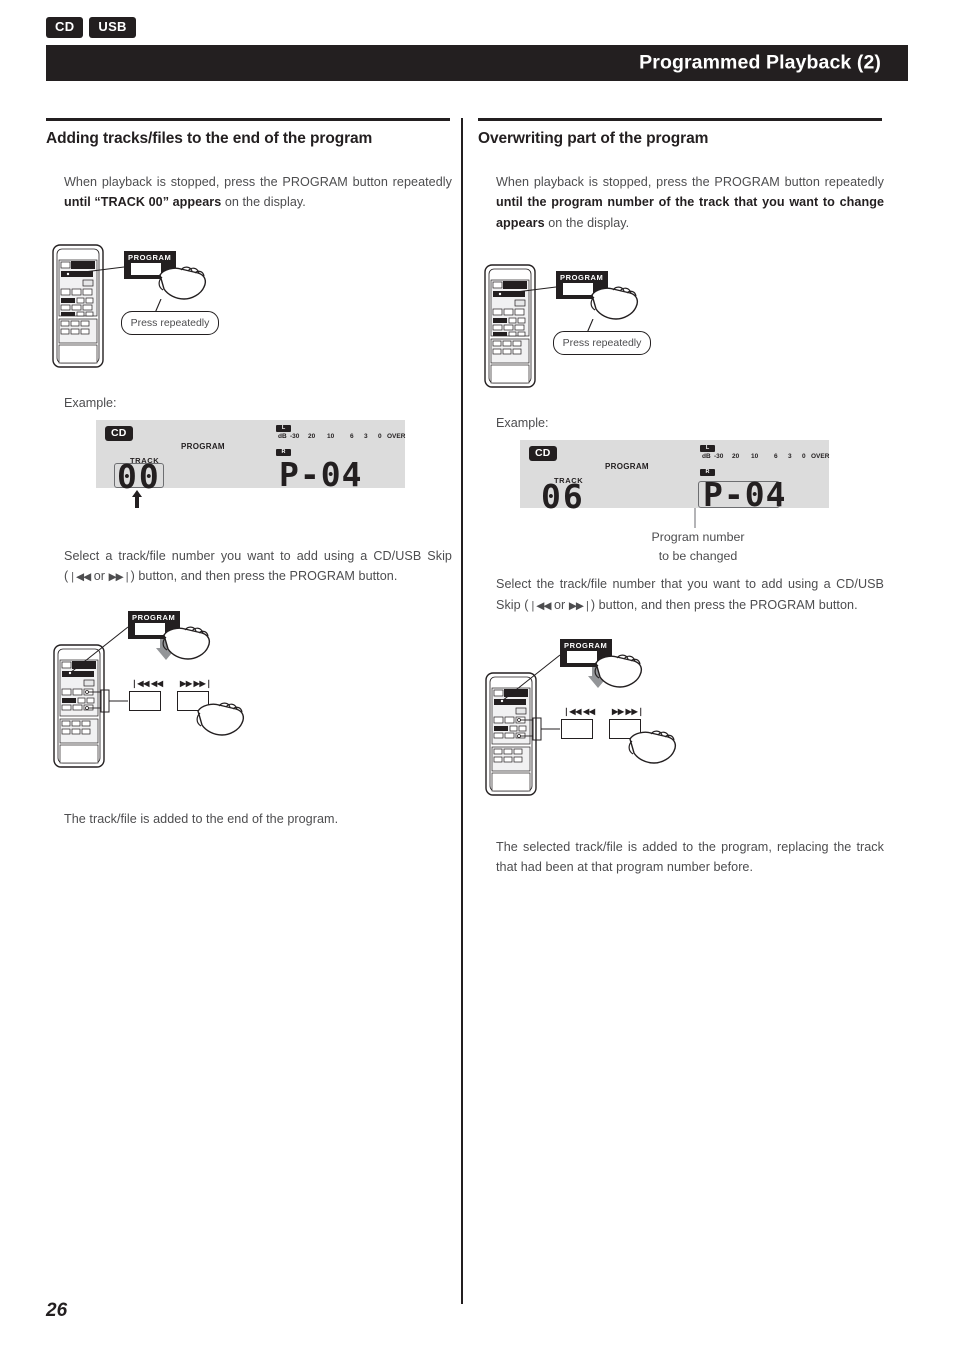  Describe the element at coordinates (396, 436) in the screenshot. I see `left-meter-tick-6: OVER` at that location.